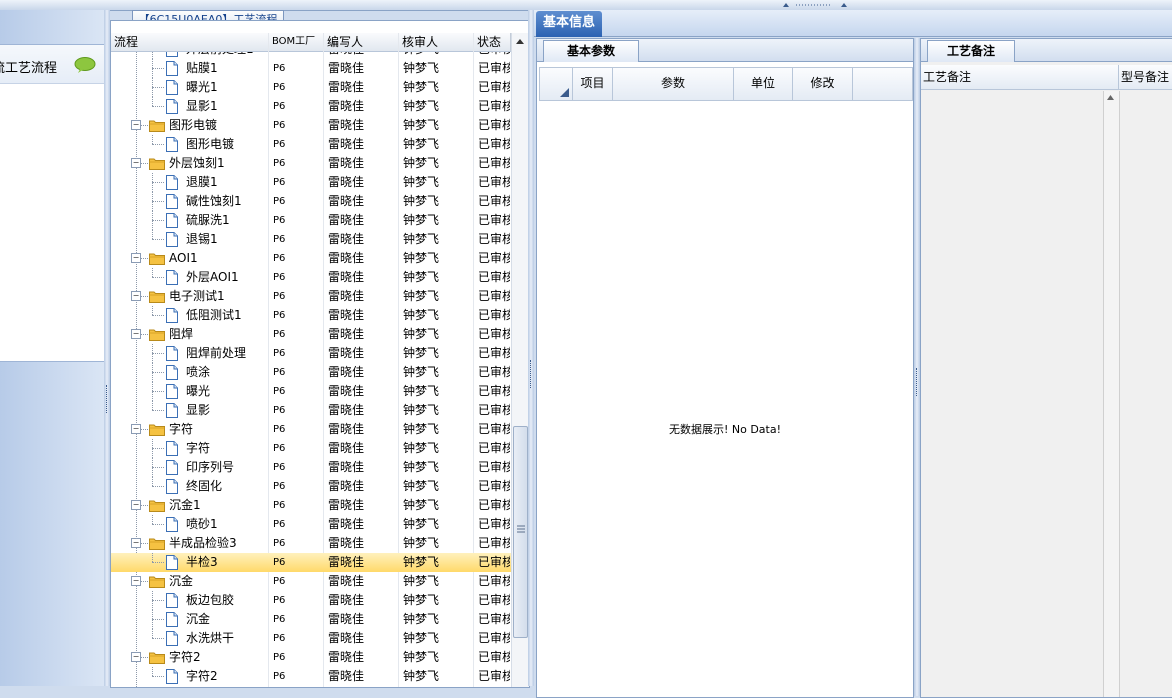 The image size is (1172, 698). What do you see at coordinates (311, 315) in the screenshot?
I see `tree-node-step: 低阻测试1 P6 雷晓佳 钟梦飞 已审核` at bounding box center [311, 315].